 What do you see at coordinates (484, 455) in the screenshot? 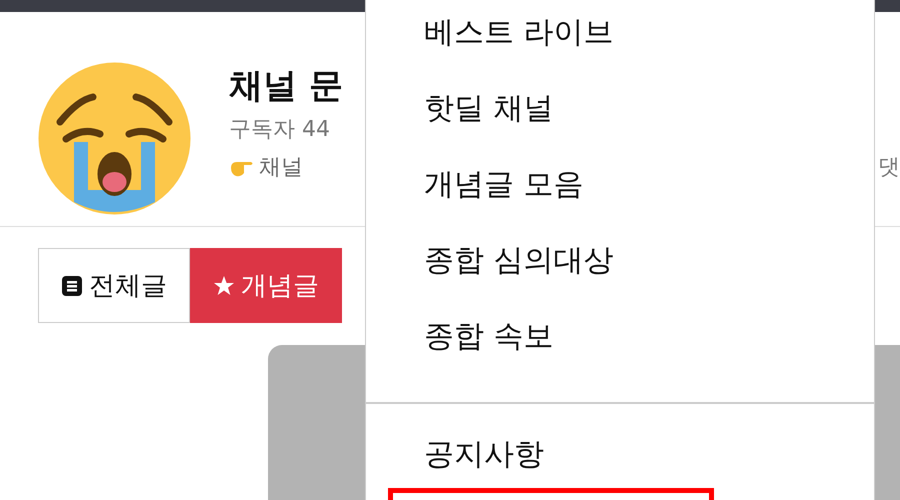
I see `menu-item: 공지사항` at bounding box center [484, 455].